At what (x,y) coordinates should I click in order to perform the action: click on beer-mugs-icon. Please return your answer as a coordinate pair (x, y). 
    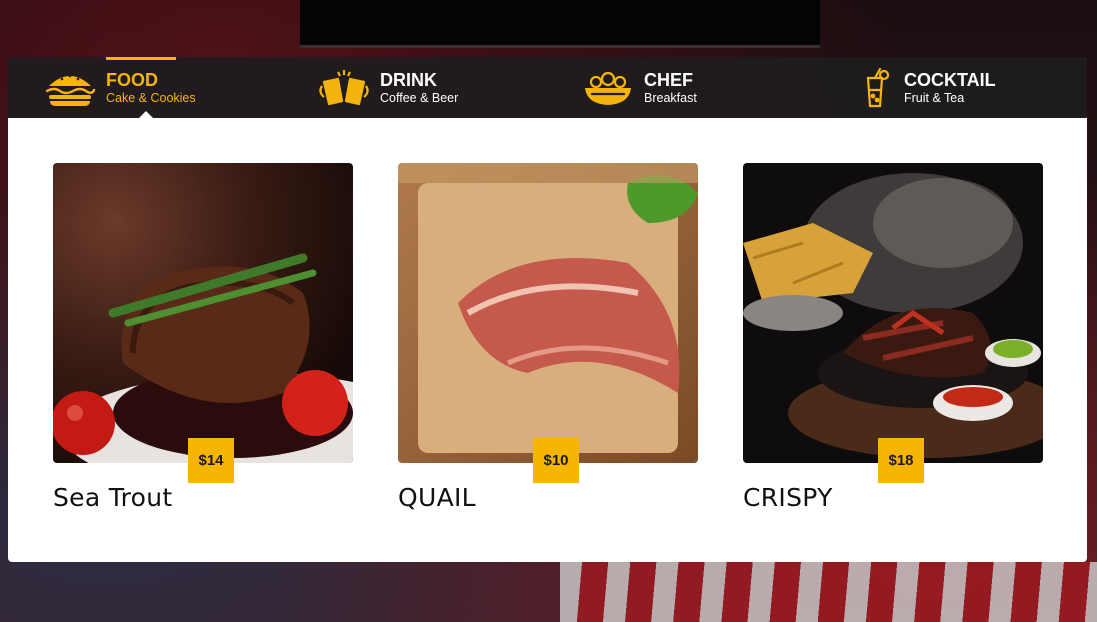
    Looking at the image, I should click on (344, 88).